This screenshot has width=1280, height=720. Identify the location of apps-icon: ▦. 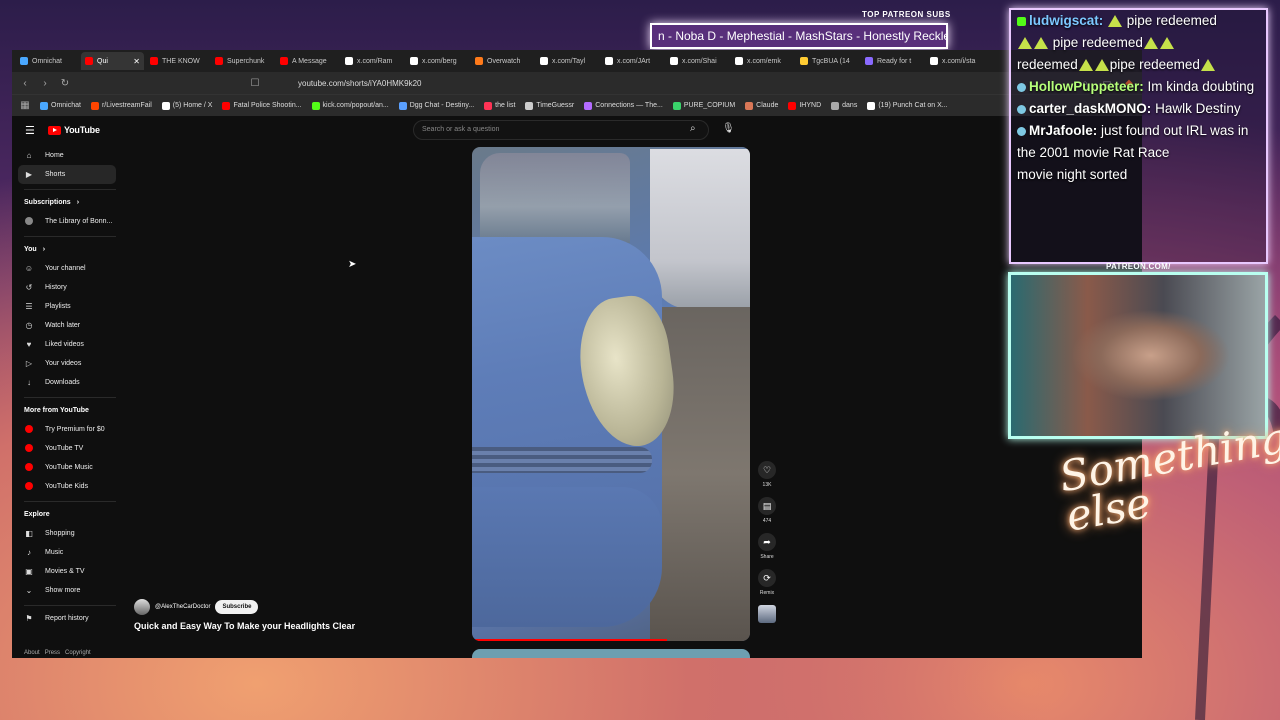
(25, 105).